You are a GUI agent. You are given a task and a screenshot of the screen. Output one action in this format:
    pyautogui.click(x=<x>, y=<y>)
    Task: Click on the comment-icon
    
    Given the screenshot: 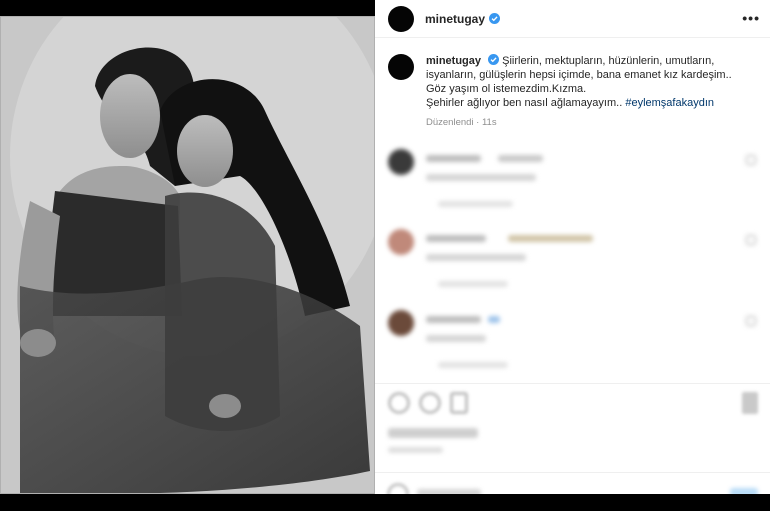 What is the action you would take?
    pyautogui.click(x=430, y=403)
    